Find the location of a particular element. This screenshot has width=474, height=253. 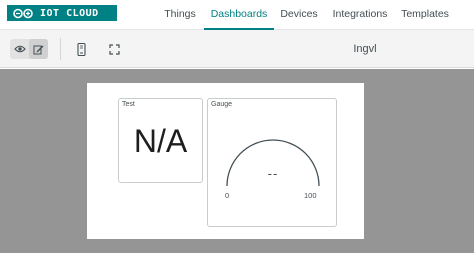

app-logo: IOT CLOUD is located at coordinates (62, 13).